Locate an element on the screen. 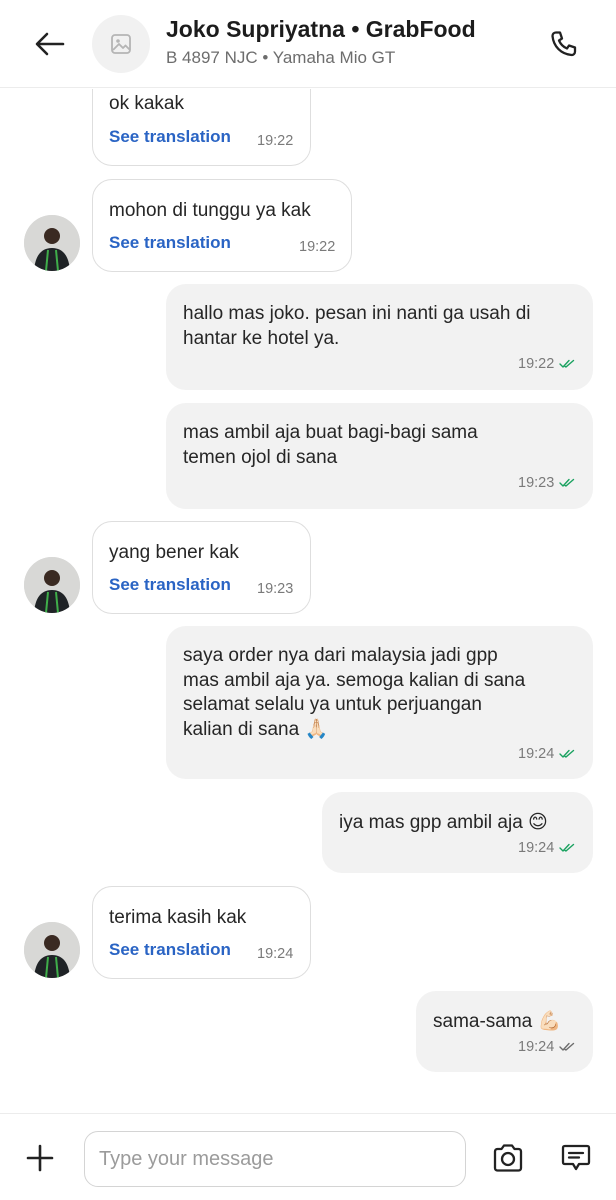 The width and height of the screenshot is (616, 1200). message-text: ok kakak is located at coordinates (146, 103).